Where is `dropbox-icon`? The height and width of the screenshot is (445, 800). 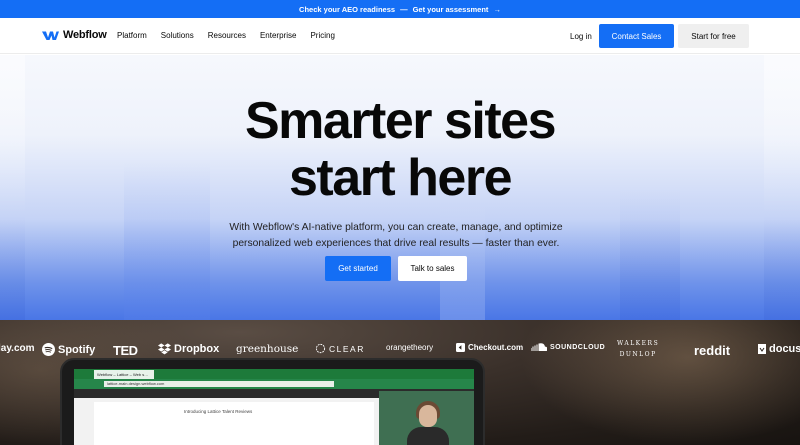
dropbox-icon is located at coordinates (164, 349).